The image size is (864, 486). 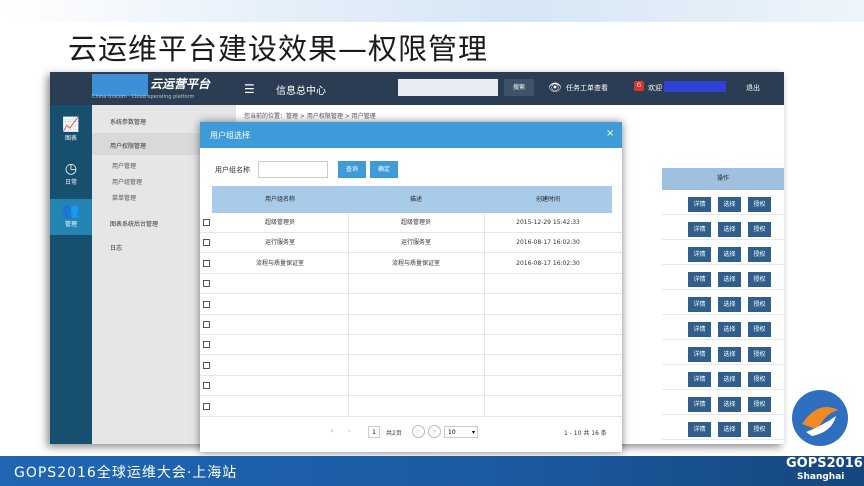 What do you see at coordinates (127, 181) in the screenshot?
I see `sidemenu-user-group-mgmt: 用户组管理` at bounding box center [127, 181].